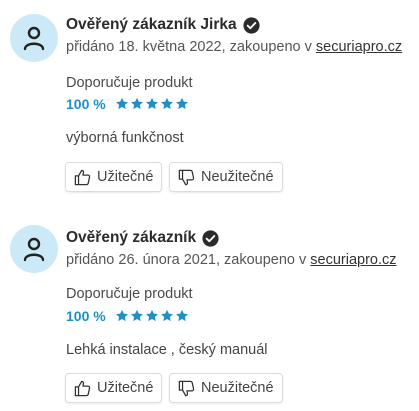 The width and height of the screenshot is (419, 411). Describe the element at coordinates (167, 350) in the screenshot. I see `review-comment: Lehká instalace , český manuál` at that location.